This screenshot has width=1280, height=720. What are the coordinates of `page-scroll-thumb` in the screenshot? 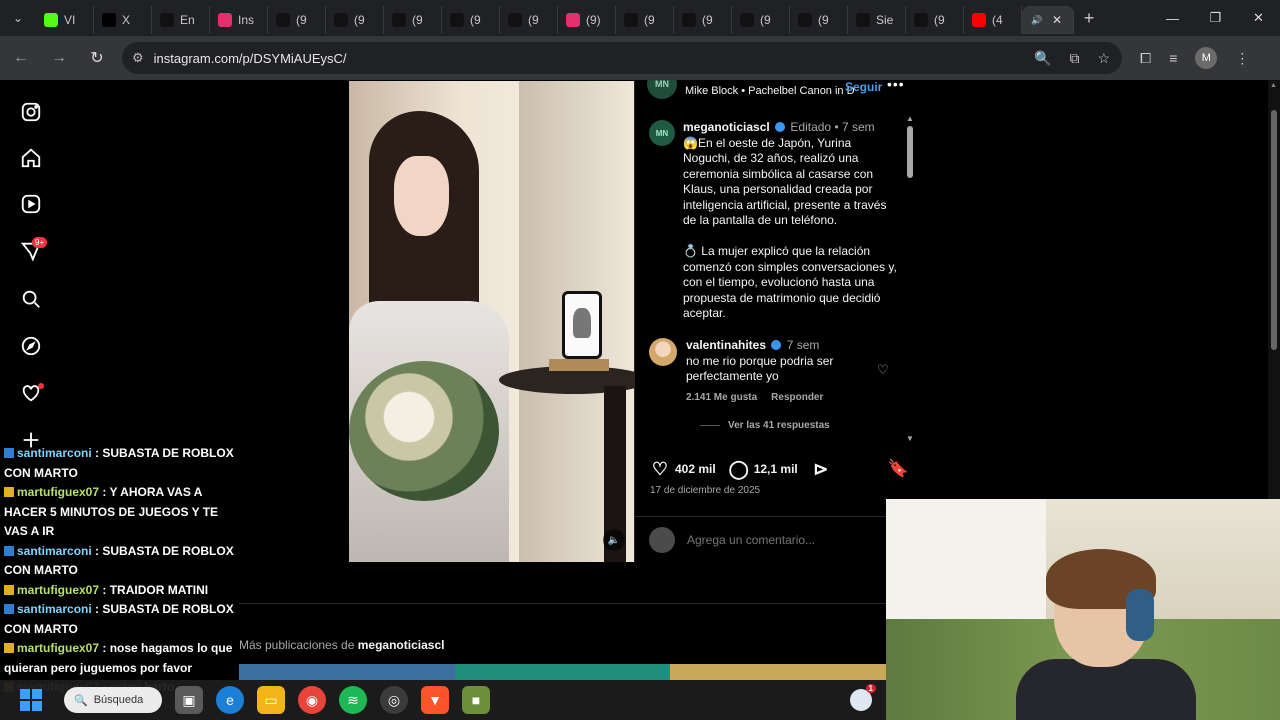 It's located at (1274, 230).